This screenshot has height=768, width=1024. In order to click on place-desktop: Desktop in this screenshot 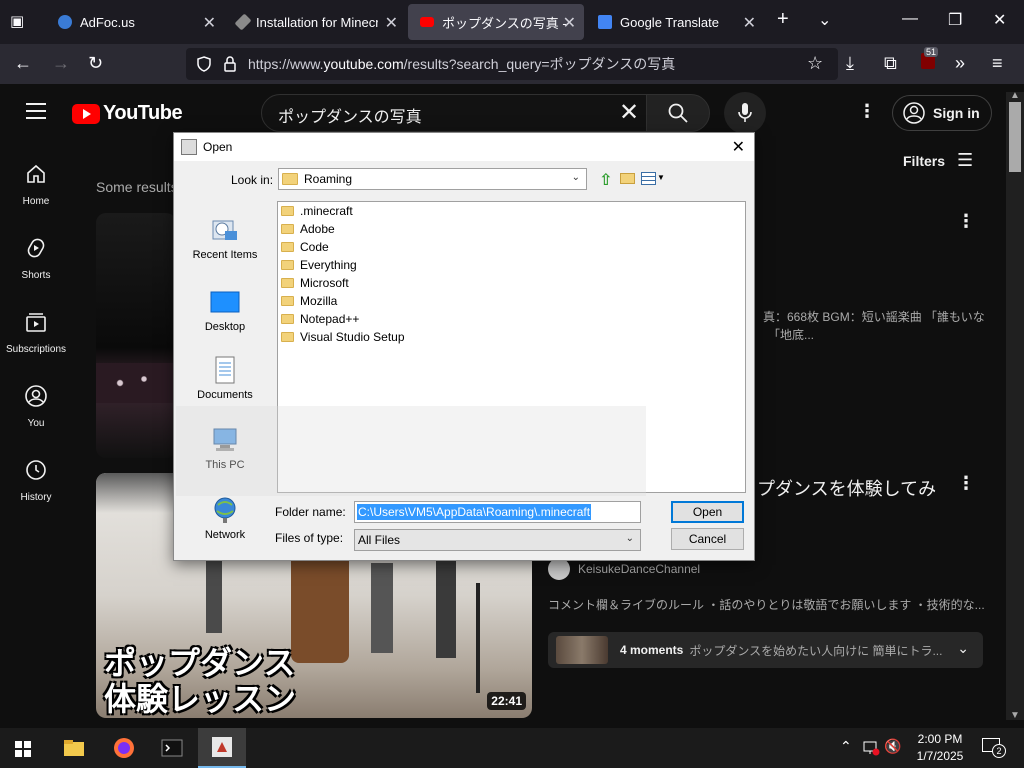, I will do `click(225, 310)`.